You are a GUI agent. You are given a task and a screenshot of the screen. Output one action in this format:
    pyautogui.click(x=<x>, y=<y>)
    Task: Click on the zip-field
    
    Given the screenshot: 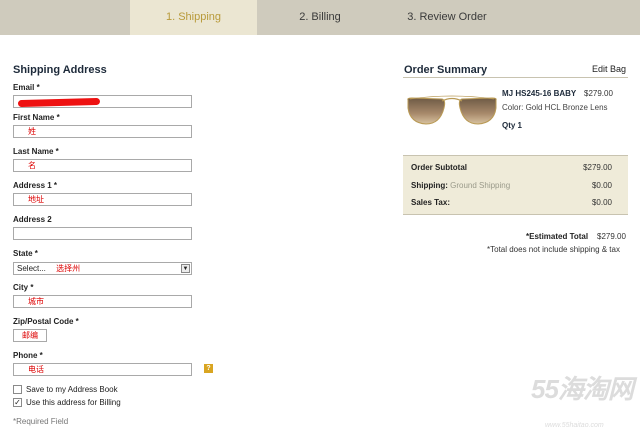 What is the action you would take?
    pyautogui.click(x=30, y=335)
    